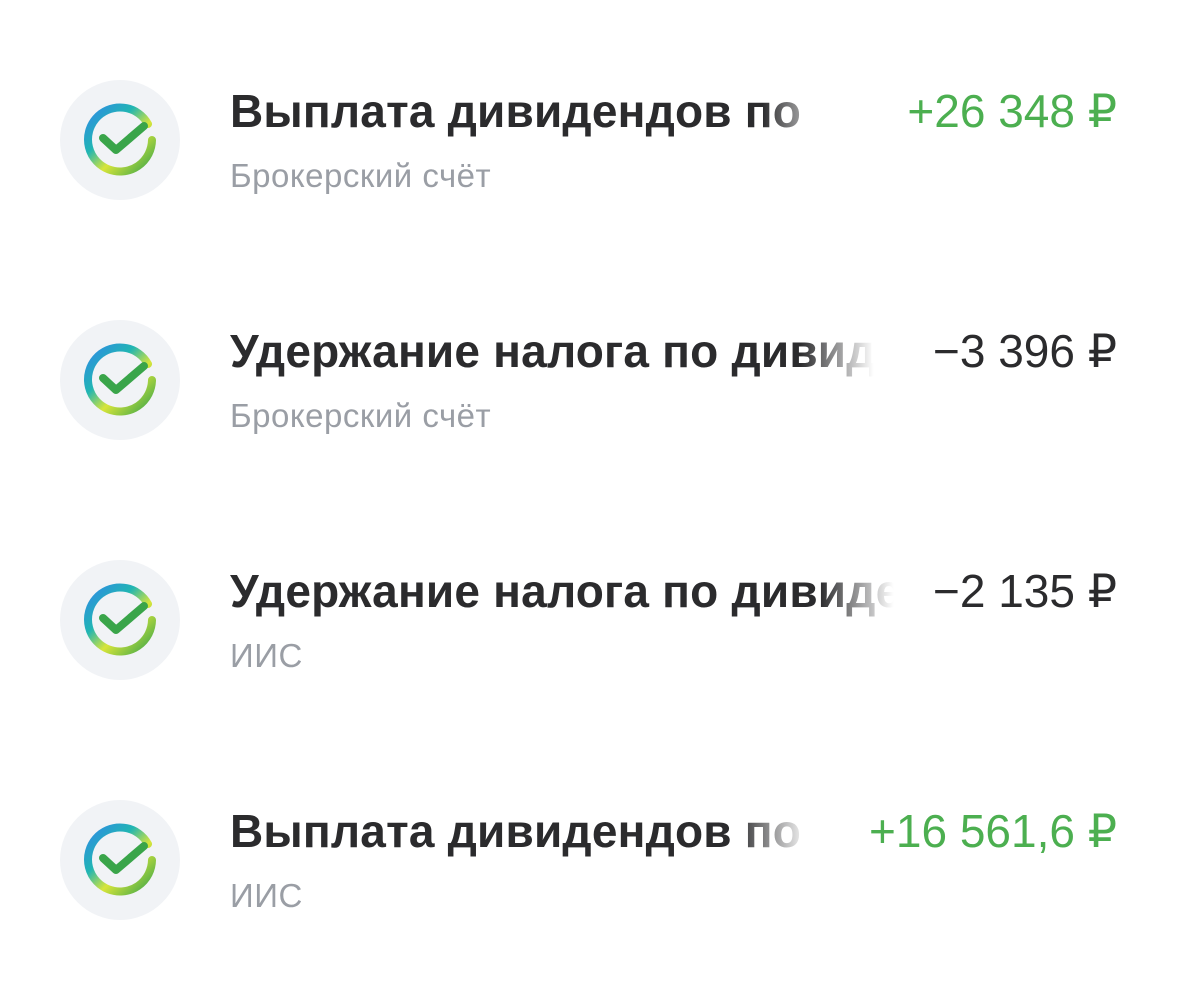 The image size is (1179, 988). What do you see at coordinates (1012, 111) in the screenshot?
I see `operation-amount: +26 348 ₽` at bounding box center [1012, 111].